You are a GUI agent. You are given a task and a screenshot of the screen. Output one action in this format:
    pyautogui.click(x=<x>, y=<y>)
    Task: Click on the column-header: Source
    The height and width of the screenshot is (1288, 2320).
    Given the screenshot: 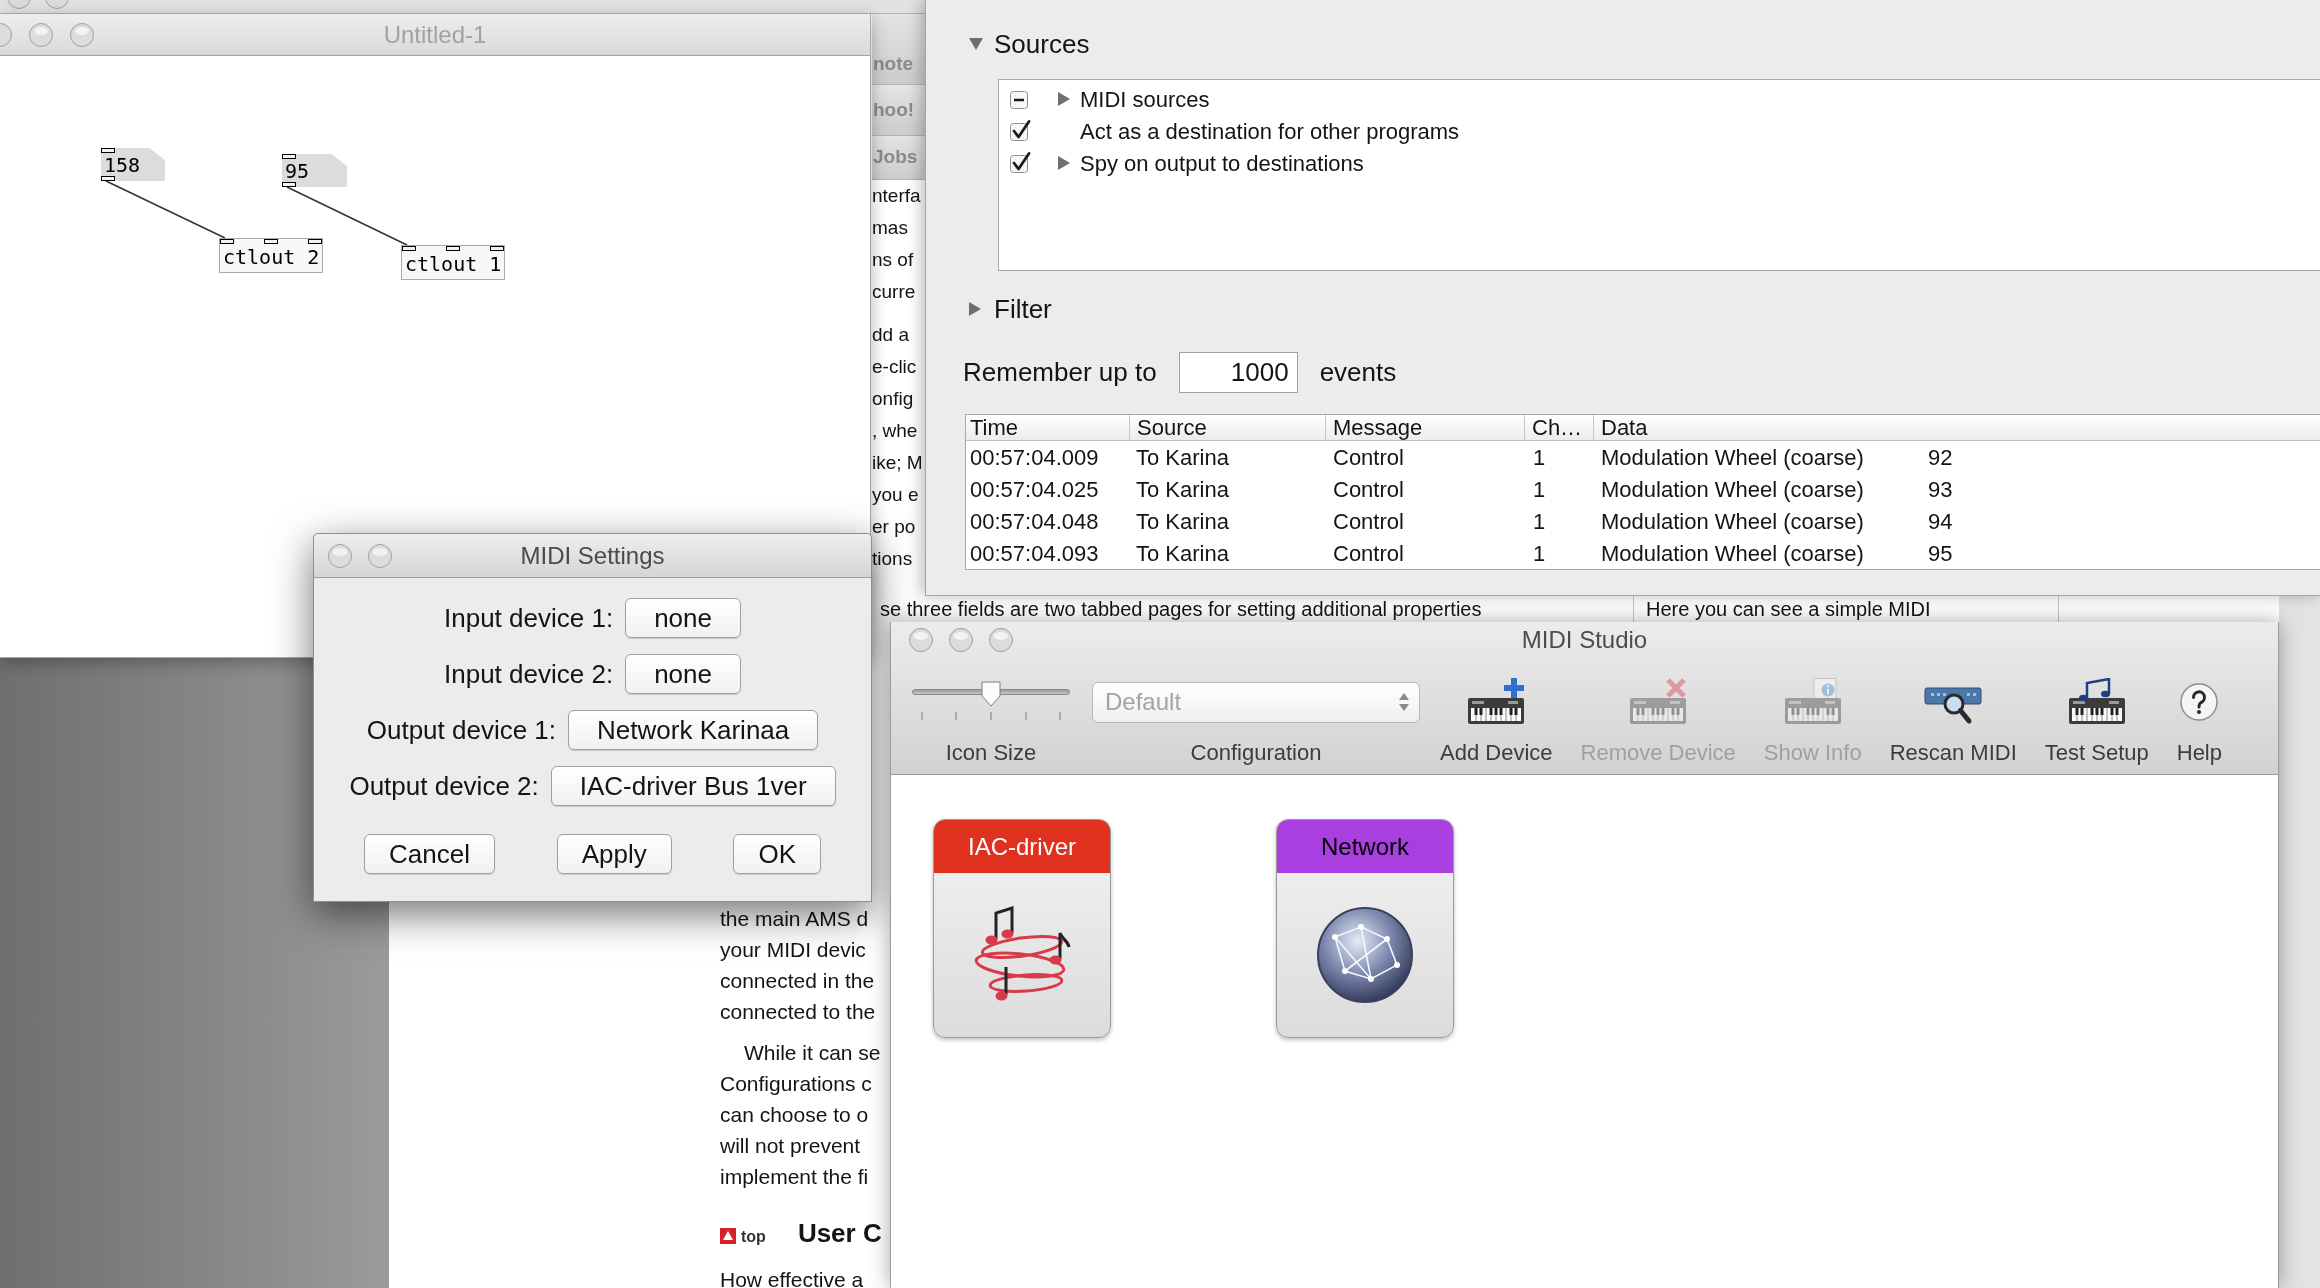 What is the action you would take?
    pyautogui.click(x=1227, y=428)
    